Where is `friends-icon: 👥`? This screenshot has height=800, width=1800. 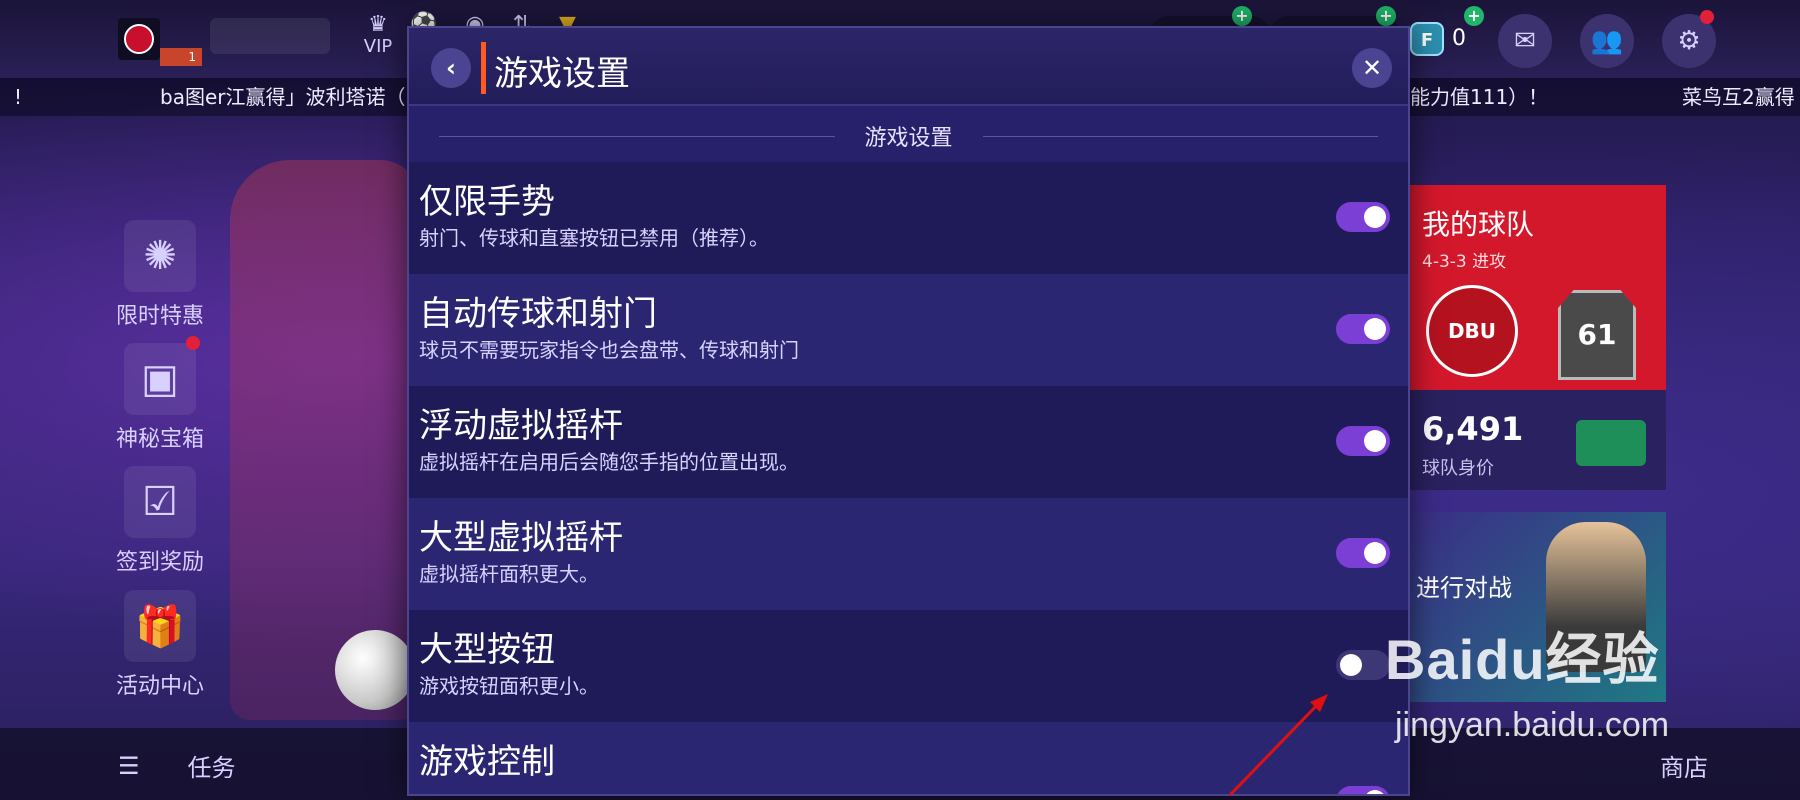 friends-icon: 👥 is located at coordinates (1607, 41).